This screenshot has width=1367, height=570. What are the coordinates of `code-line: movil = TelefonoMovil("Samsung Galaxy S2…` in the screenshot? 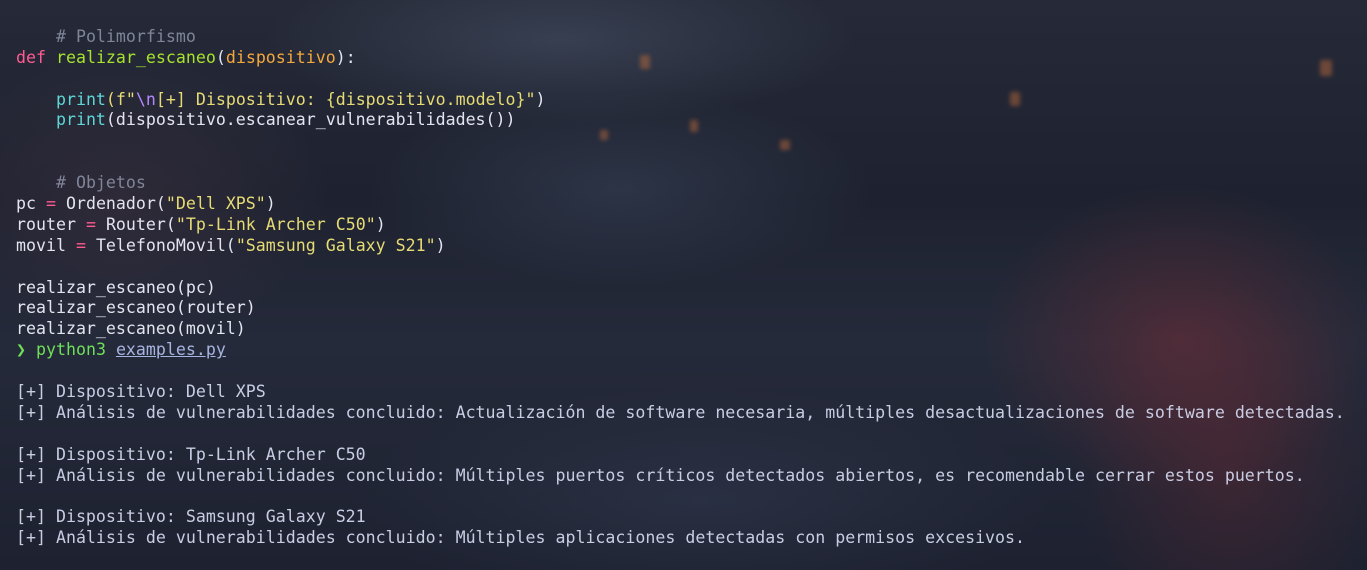 It's located at (691, 246).